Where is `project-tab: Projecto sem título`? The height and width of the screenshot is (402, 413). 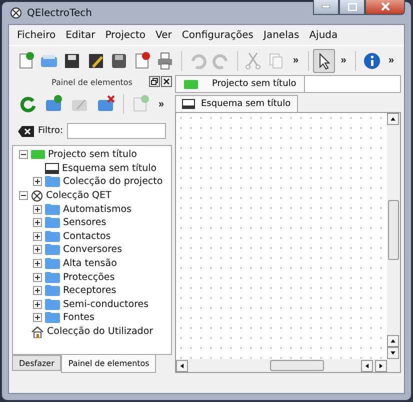
project-tab: Projecto sem título is located at coordinates (240, 83).